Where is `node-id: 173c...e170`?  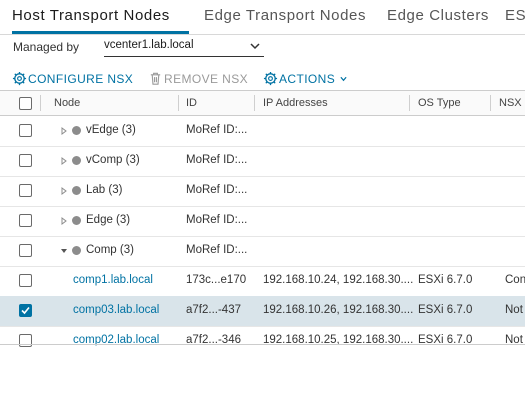 node-id: 173c...e170 is located at coordinates (216, 280).